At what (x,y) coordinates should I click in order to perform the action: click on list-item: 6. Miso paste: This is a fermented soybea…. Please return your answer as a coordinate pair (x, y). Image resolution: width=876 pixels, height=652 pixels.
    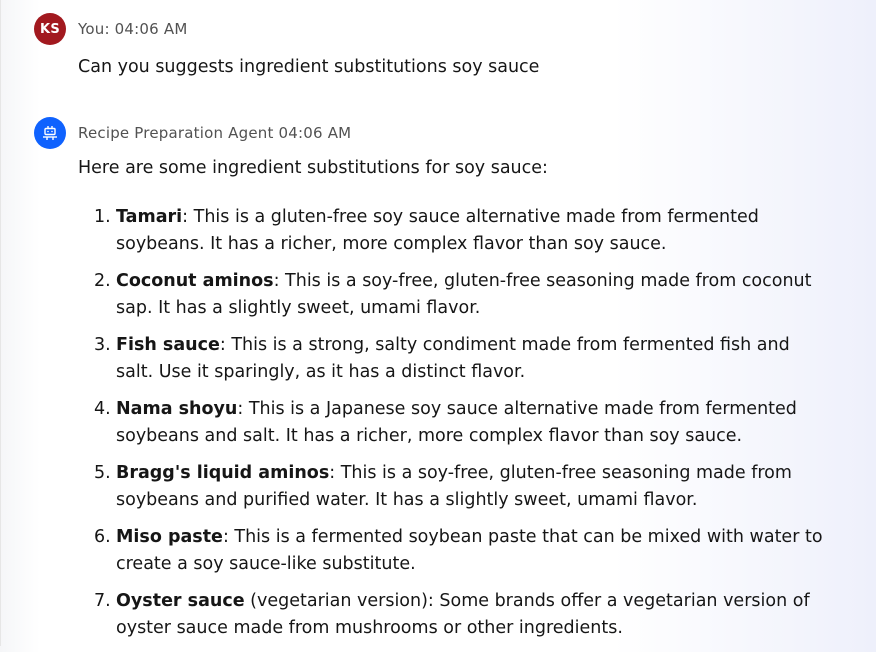
    Looking at the image, I should click on (456, 551).